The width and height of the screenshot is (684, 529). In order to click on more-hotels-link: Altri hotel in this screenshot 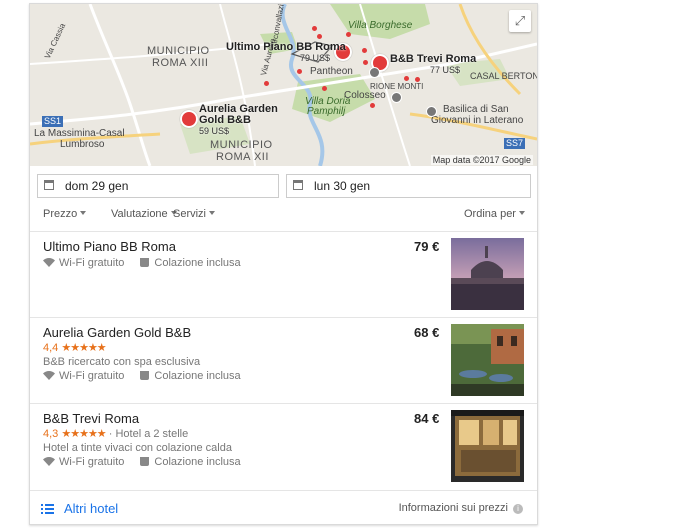, I will do `click(79, 508)`.